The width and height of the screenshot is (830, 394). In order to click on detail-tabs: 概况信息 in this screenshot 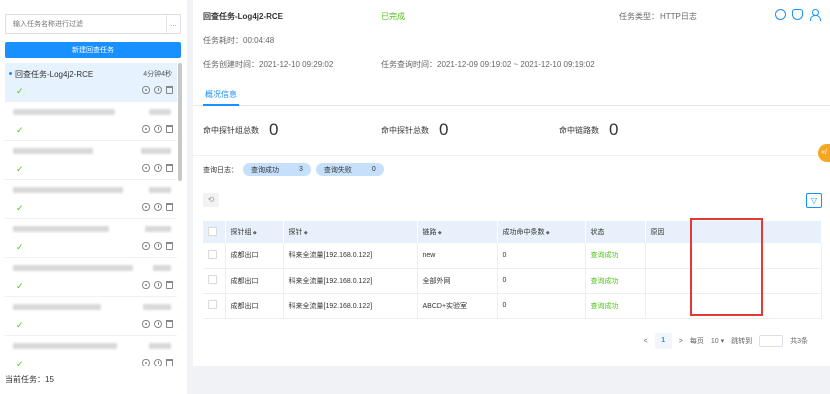, I will do `click(511, 96)`.